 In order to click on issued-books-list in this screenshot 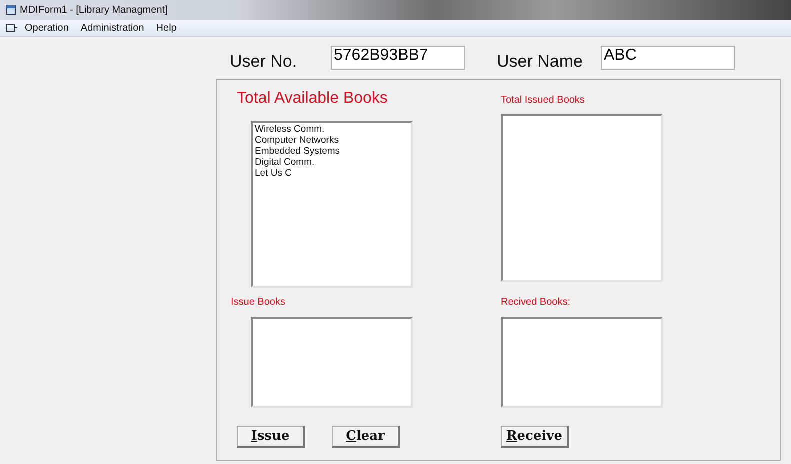, I will do `click(582, 198)`.